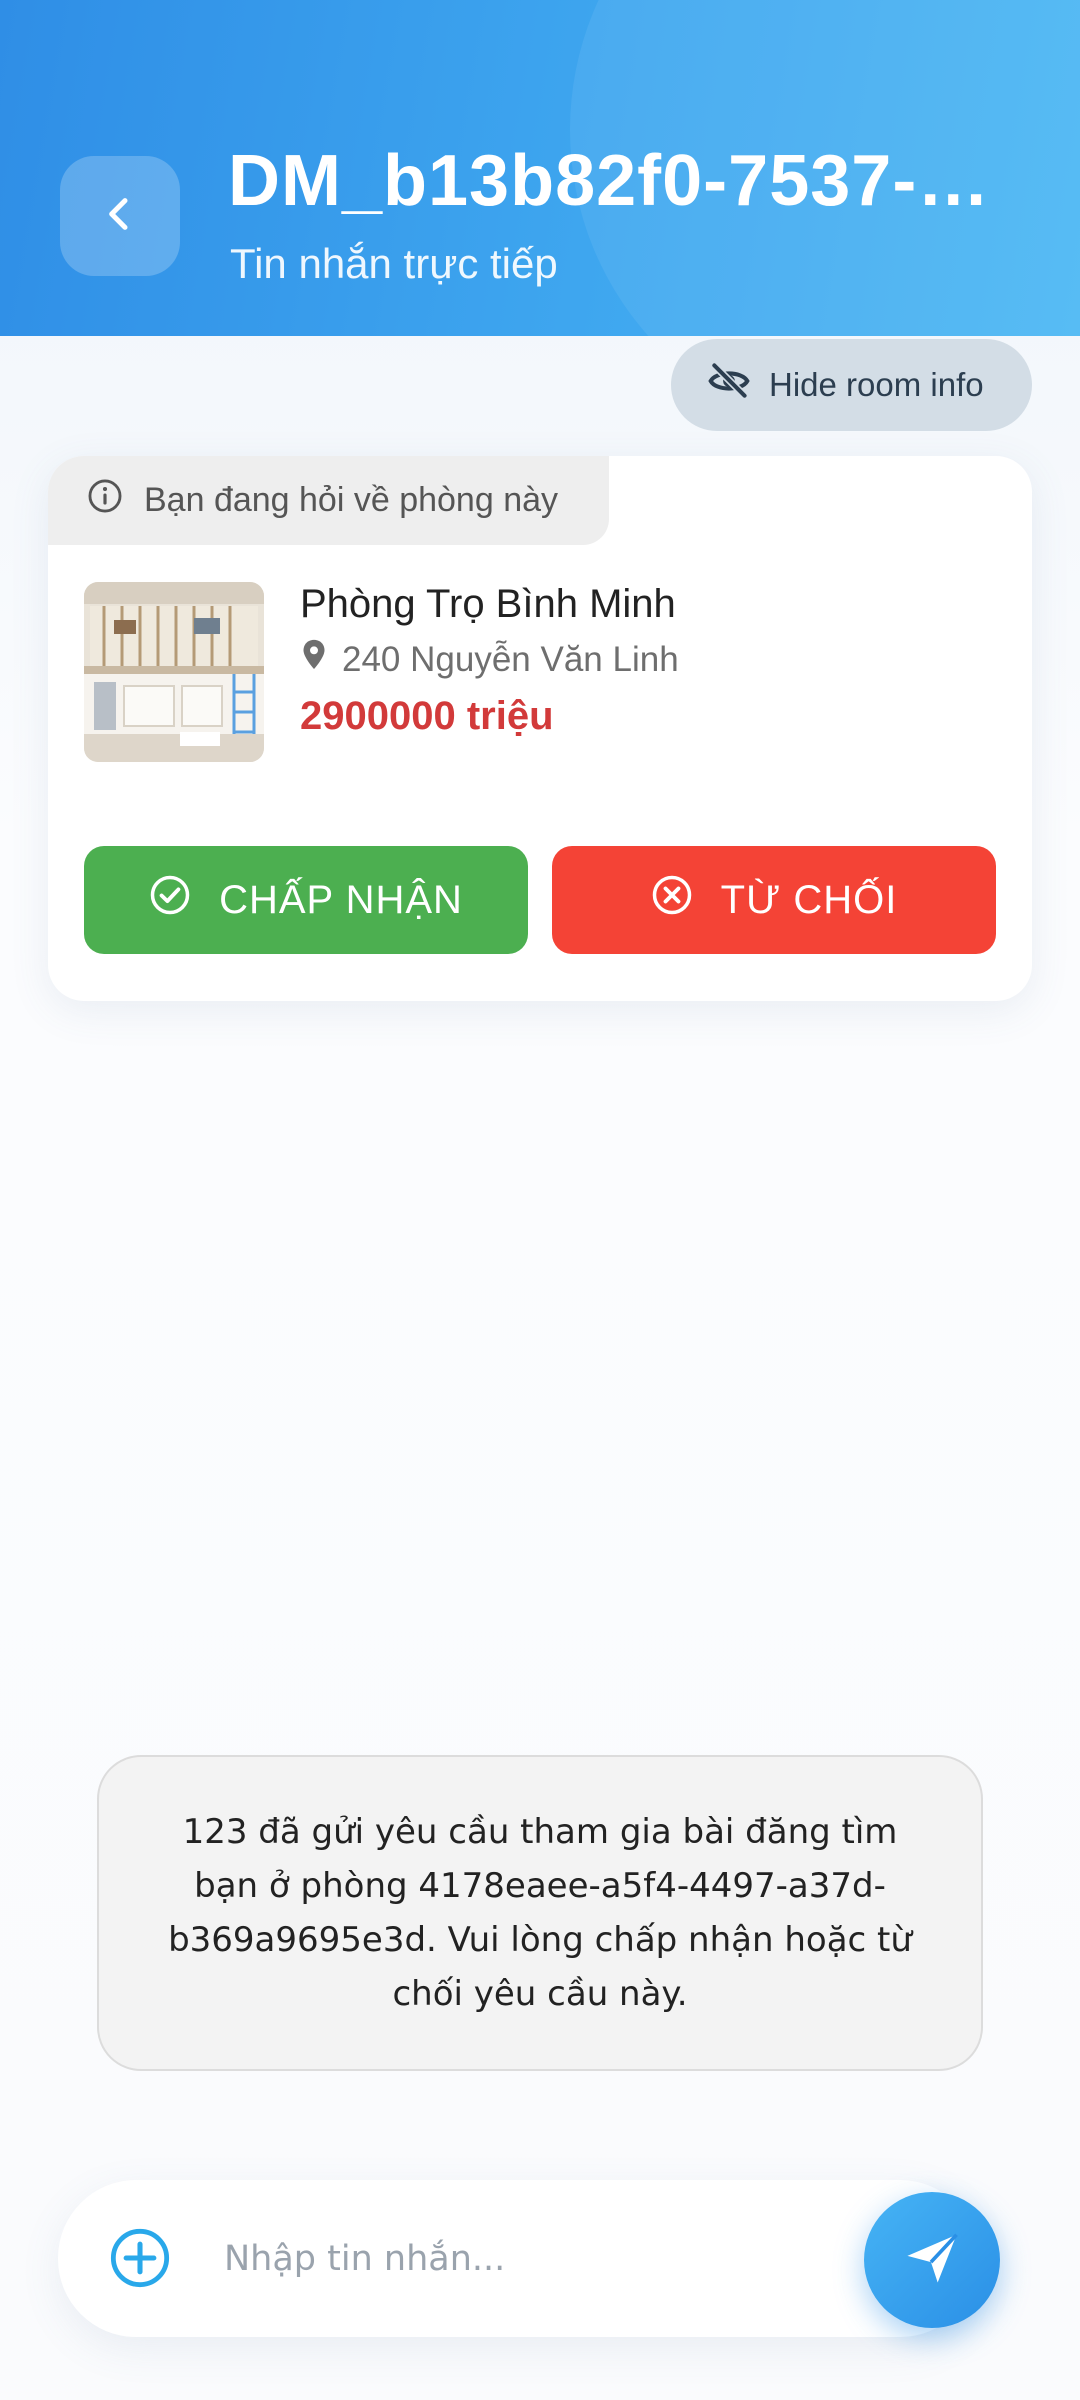 This screenshot has width=1080, height=2400. I want to click on reject-button: TỪ CHỐI, so click(774, 900).